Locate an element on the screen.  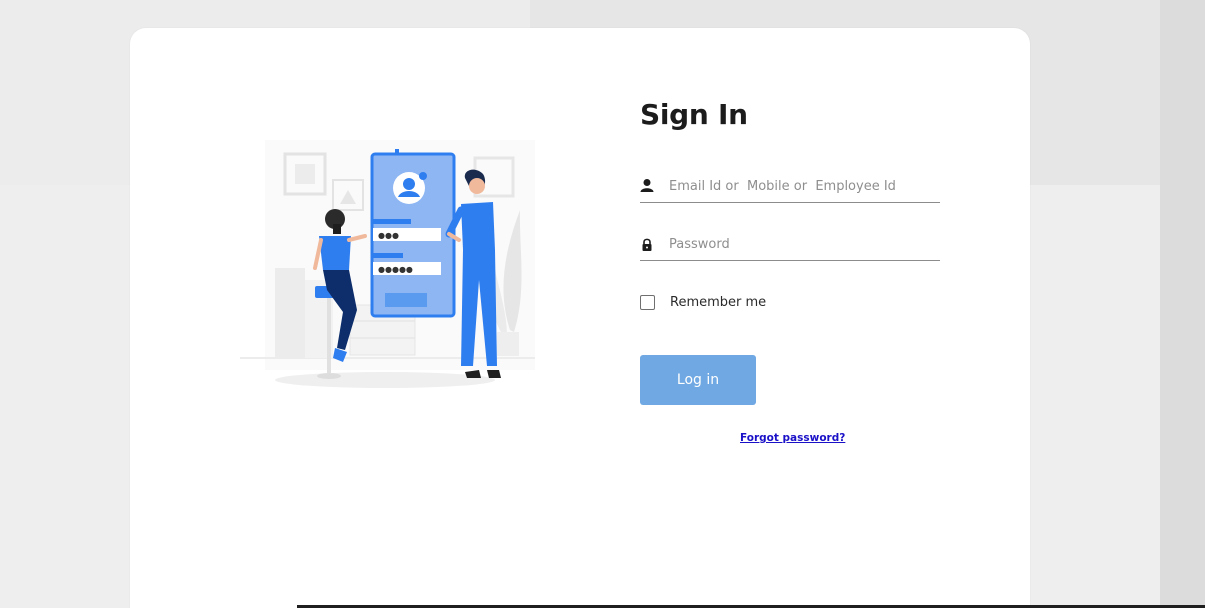
password-dots-1: ●●● is located at coordinates (388, 235).